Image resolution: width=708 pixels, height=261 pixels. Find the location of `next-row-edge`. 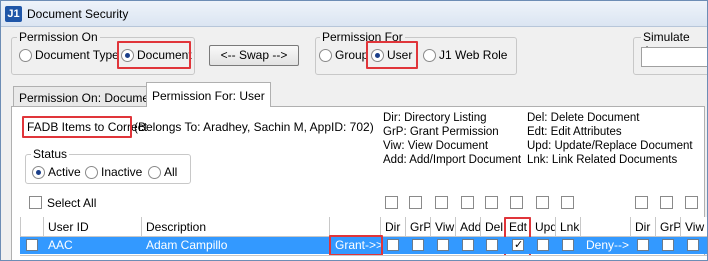

next-row-edge is located at coordinates (363, 257).